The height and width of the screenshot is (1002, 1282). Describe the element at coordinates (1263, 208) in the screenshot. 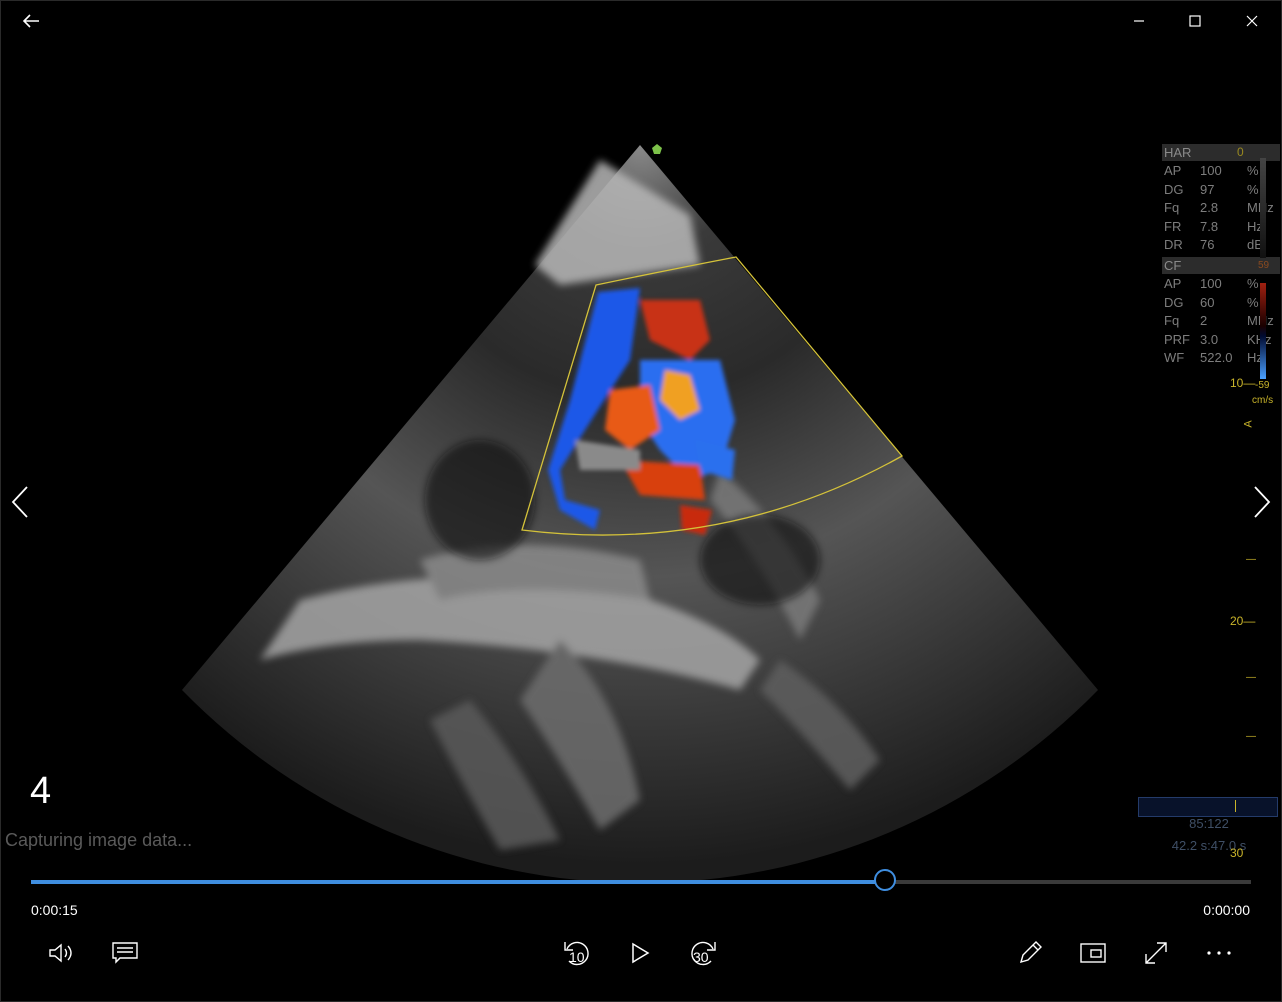

I see `gray-scale-bar` at that location.